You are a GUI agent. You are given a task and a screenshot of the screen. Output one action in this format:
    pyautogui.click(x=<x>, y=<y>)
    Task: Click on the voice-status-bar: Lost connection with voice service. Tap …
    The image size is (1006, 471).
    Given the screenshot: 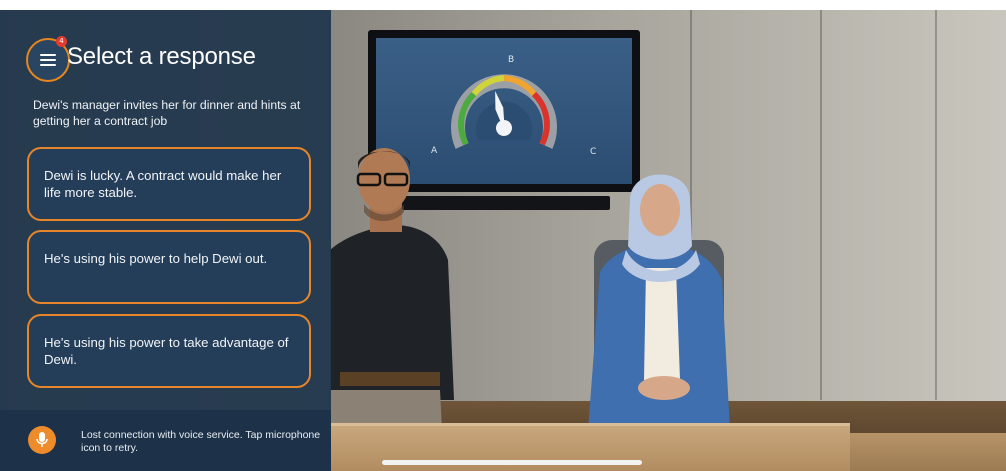 What is the action you would take?
    pyautogui.click(x=165, y=440)
    